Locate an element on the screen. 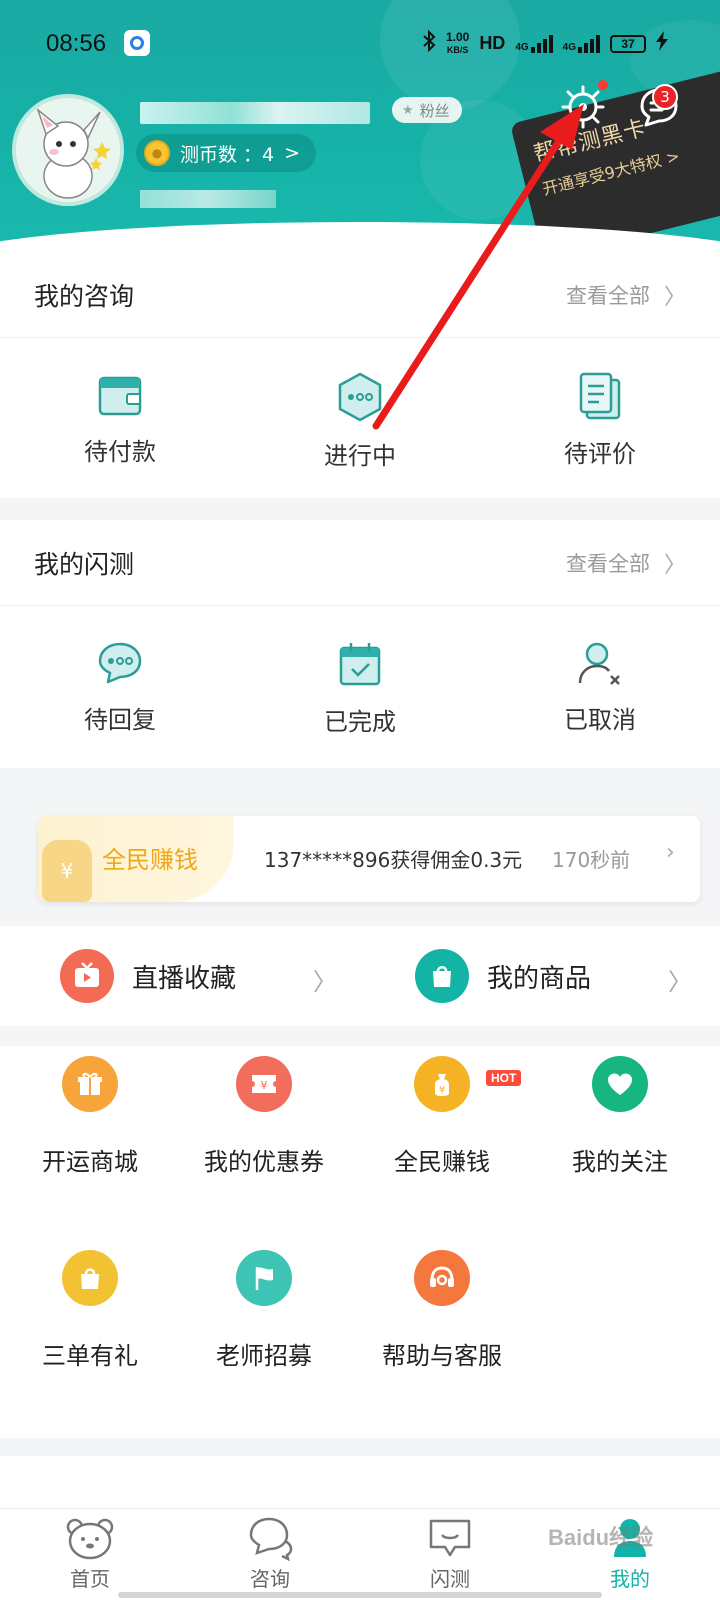  flash-status-grid: 待回复 已完成 已取消 is located at coordinates (360, 671).